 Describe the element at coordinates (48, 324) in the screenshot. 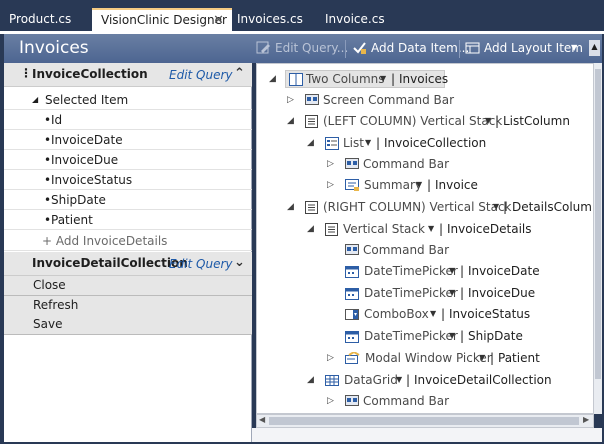

I see `command-label: Save` at that location.